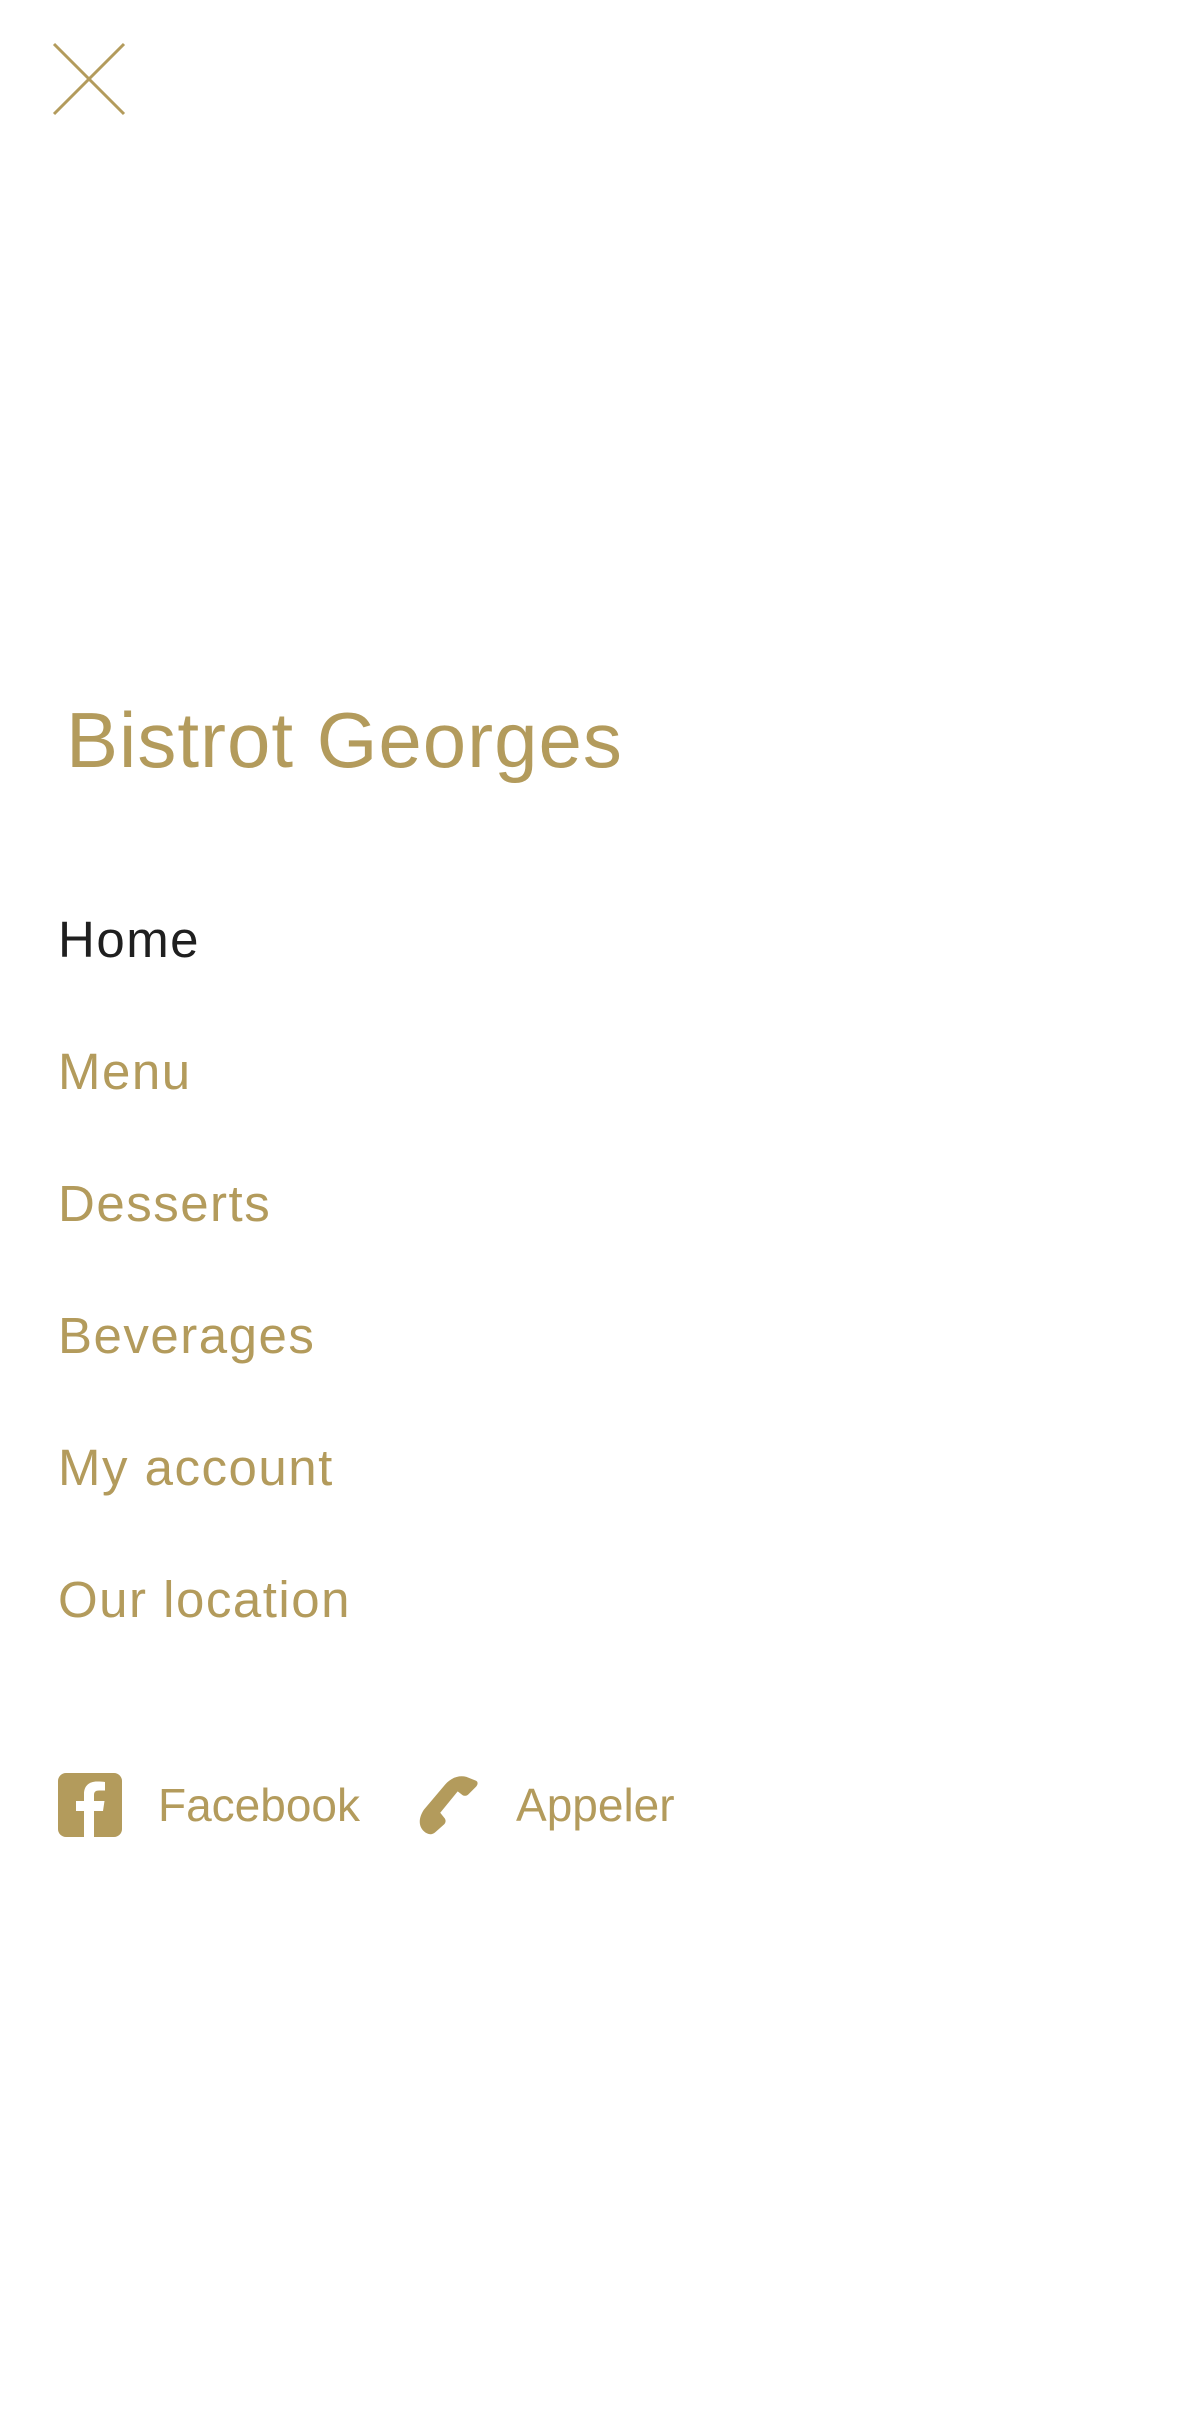  What do you see at coordinates (204, 961) in the screenshot?
I see `nav-item-home: Home` at bounding box center [204, 961].